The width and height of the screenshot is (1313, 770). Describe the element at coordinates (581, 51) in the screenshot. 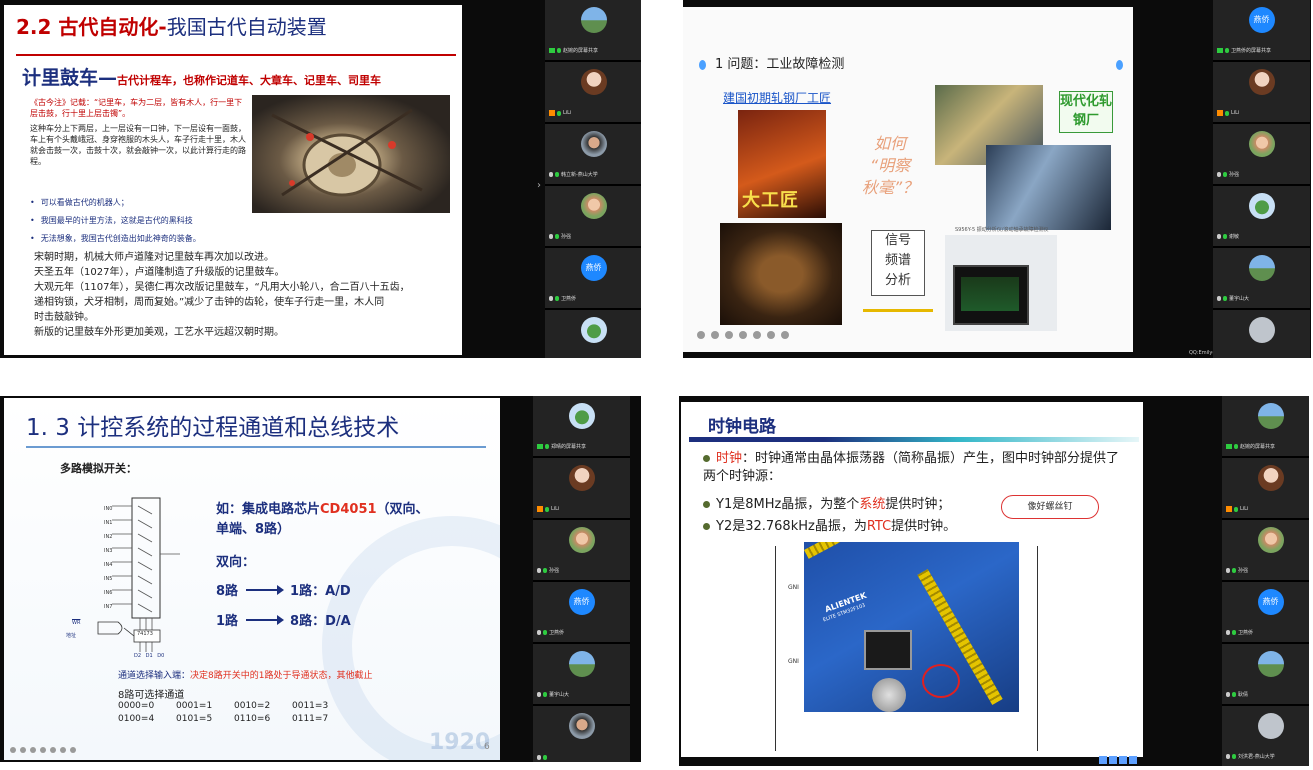

I see `participant-name: 赵婉的屏幕共享` at that location.